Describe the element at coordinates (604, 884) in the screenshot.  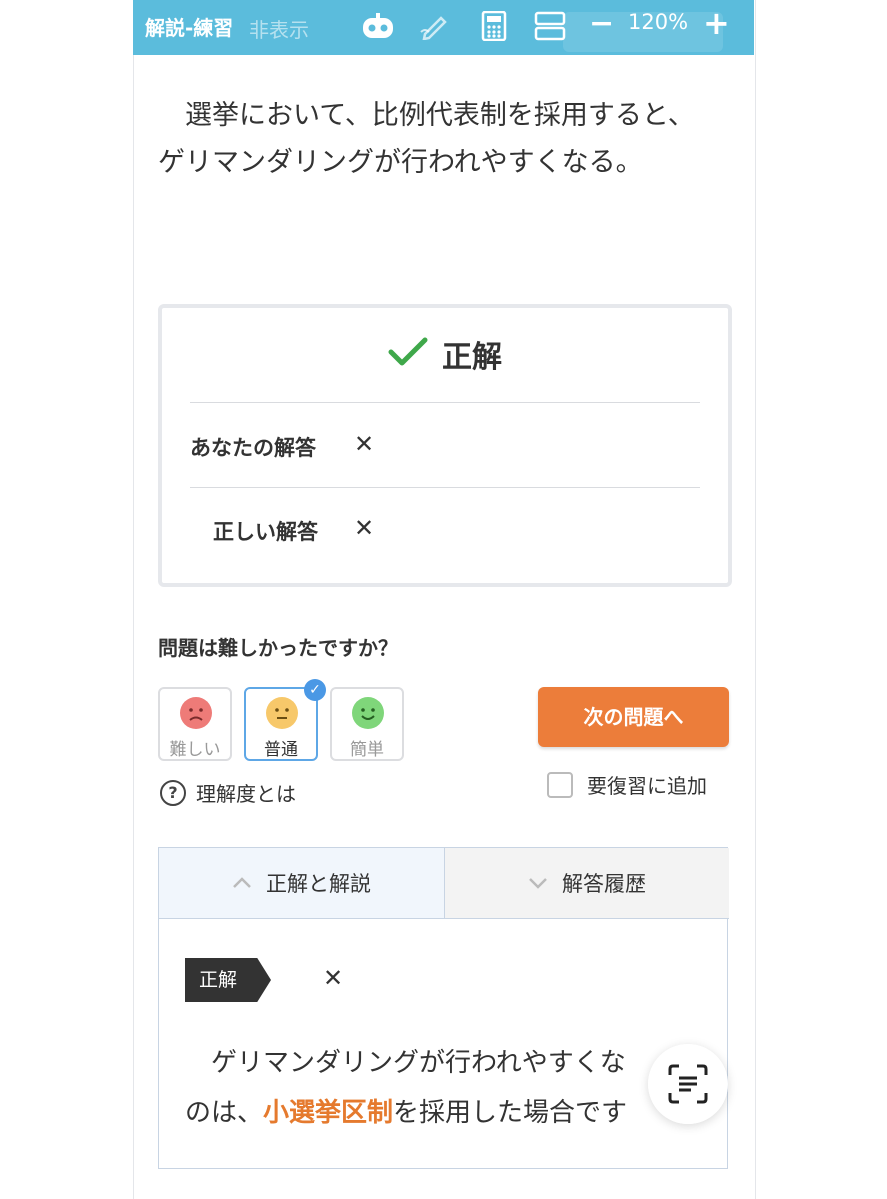
I see `tab-answer-history-label: 解答履歴` at that location.